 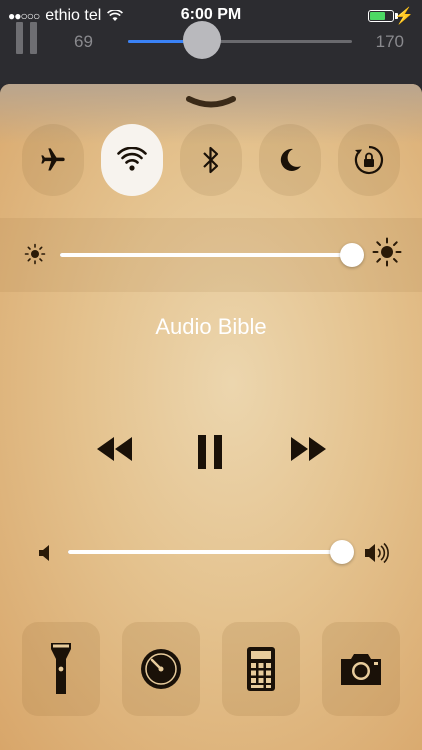 What do you see at coordinates (389, 41) in the screenshot?
I see `seek-end-label: 170` at bounding box center [389, 41].